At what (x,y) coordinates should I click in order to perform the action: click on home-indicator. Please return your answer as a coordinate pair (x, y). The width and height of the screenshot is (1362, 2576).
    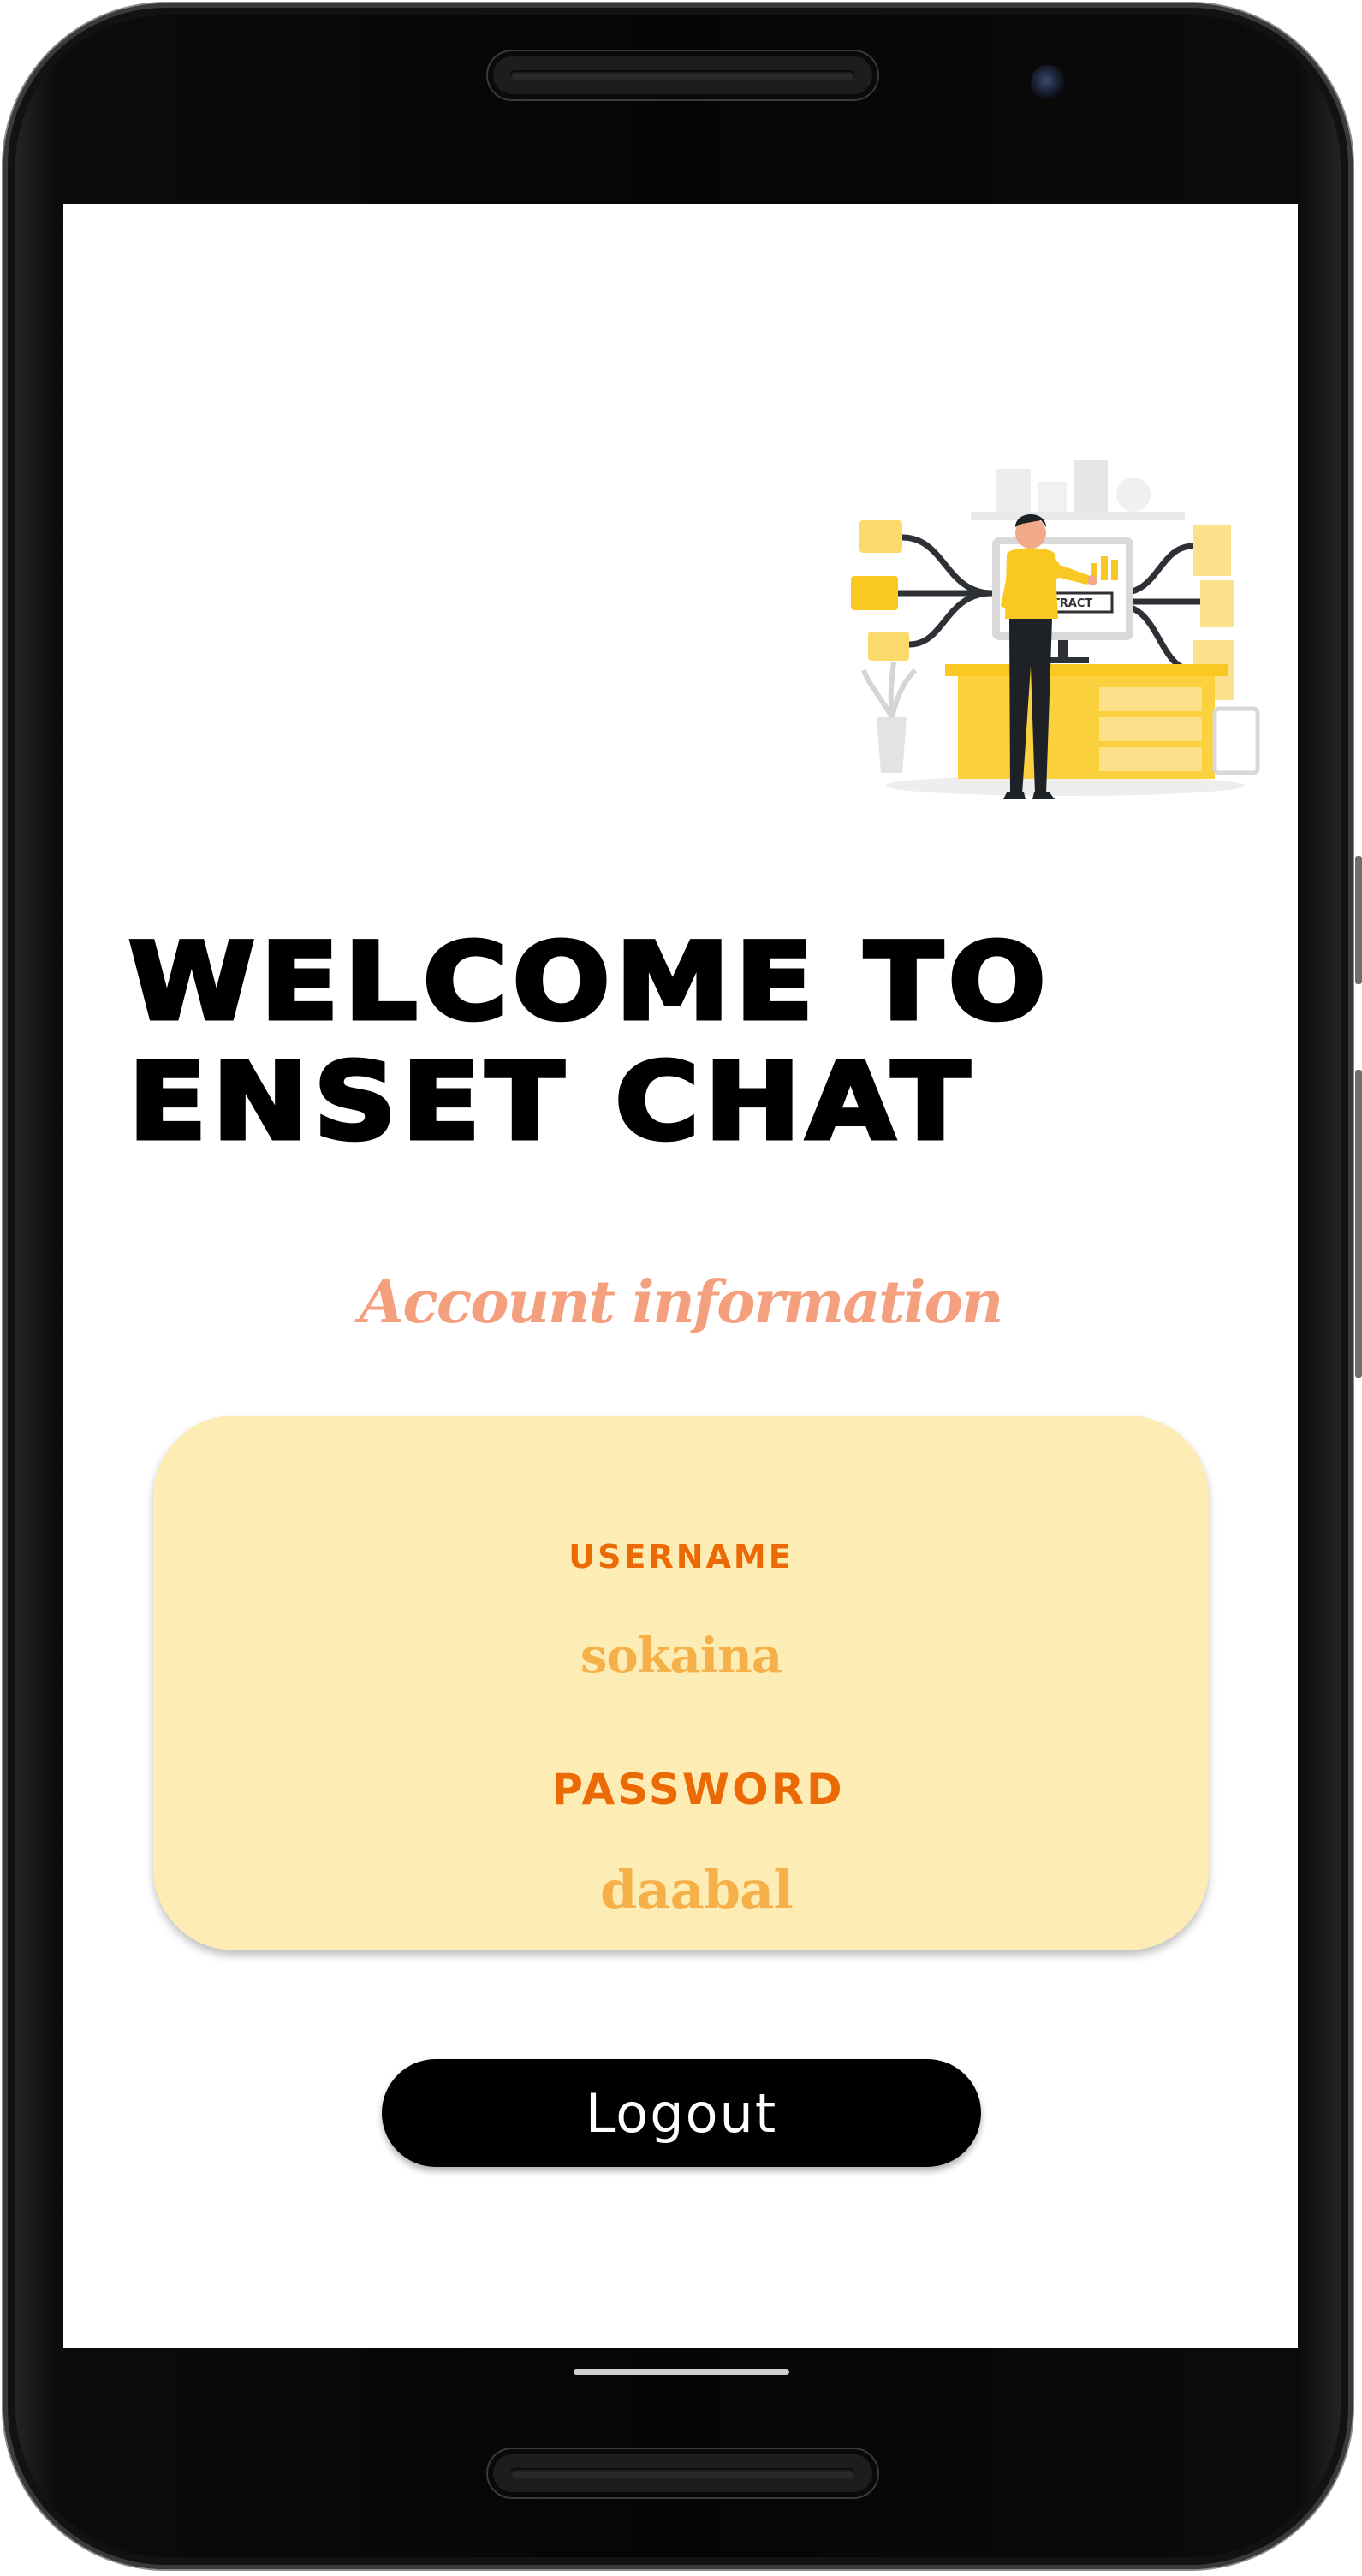
    Looking at the image, I should click on (681, 2372).